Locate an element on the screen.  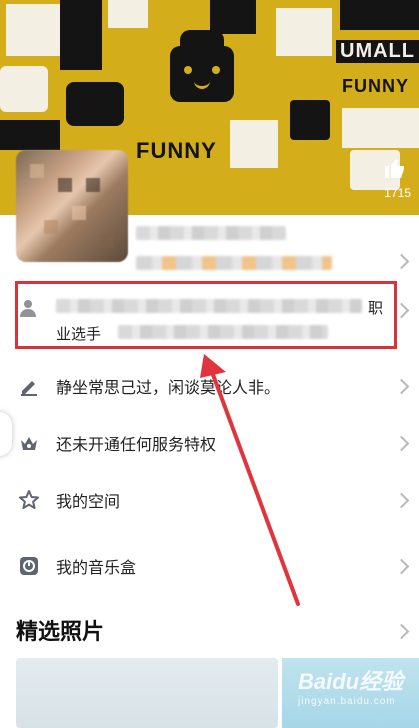
pen-icon is located at coordinates (29, 386).